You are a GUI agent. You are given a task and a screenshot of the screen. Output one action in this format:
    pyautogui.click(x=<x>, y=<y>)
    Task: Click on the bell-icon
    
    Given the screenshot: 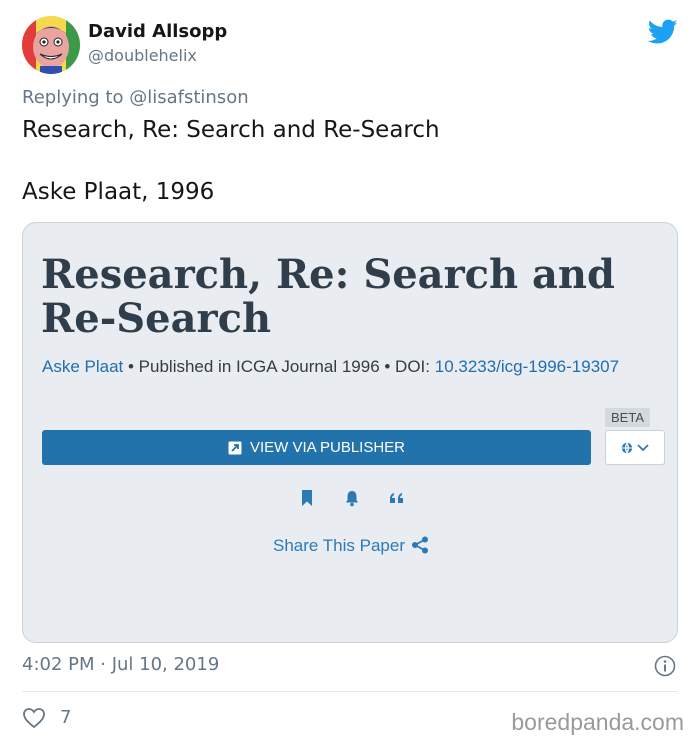 What is the action you would take?
    pyautogui.click(x=352, y=498)
    